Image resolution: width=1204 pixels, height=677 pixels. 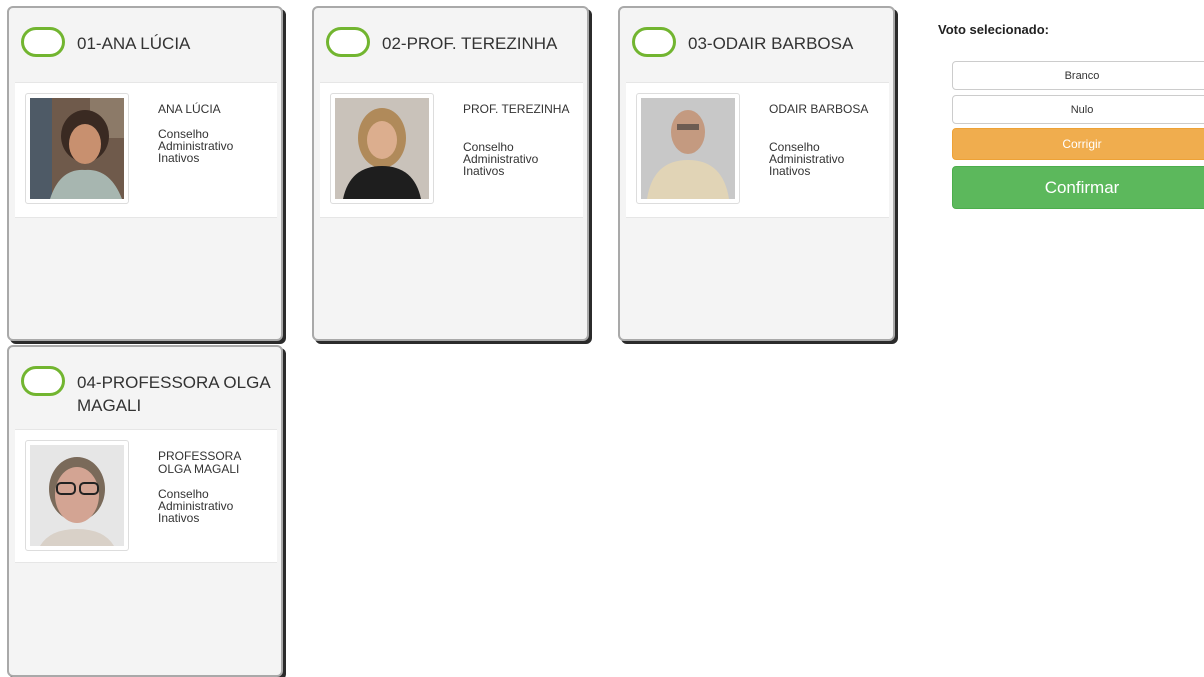 I want to click on branco-button: Branco, so click(x=1078, y=75).